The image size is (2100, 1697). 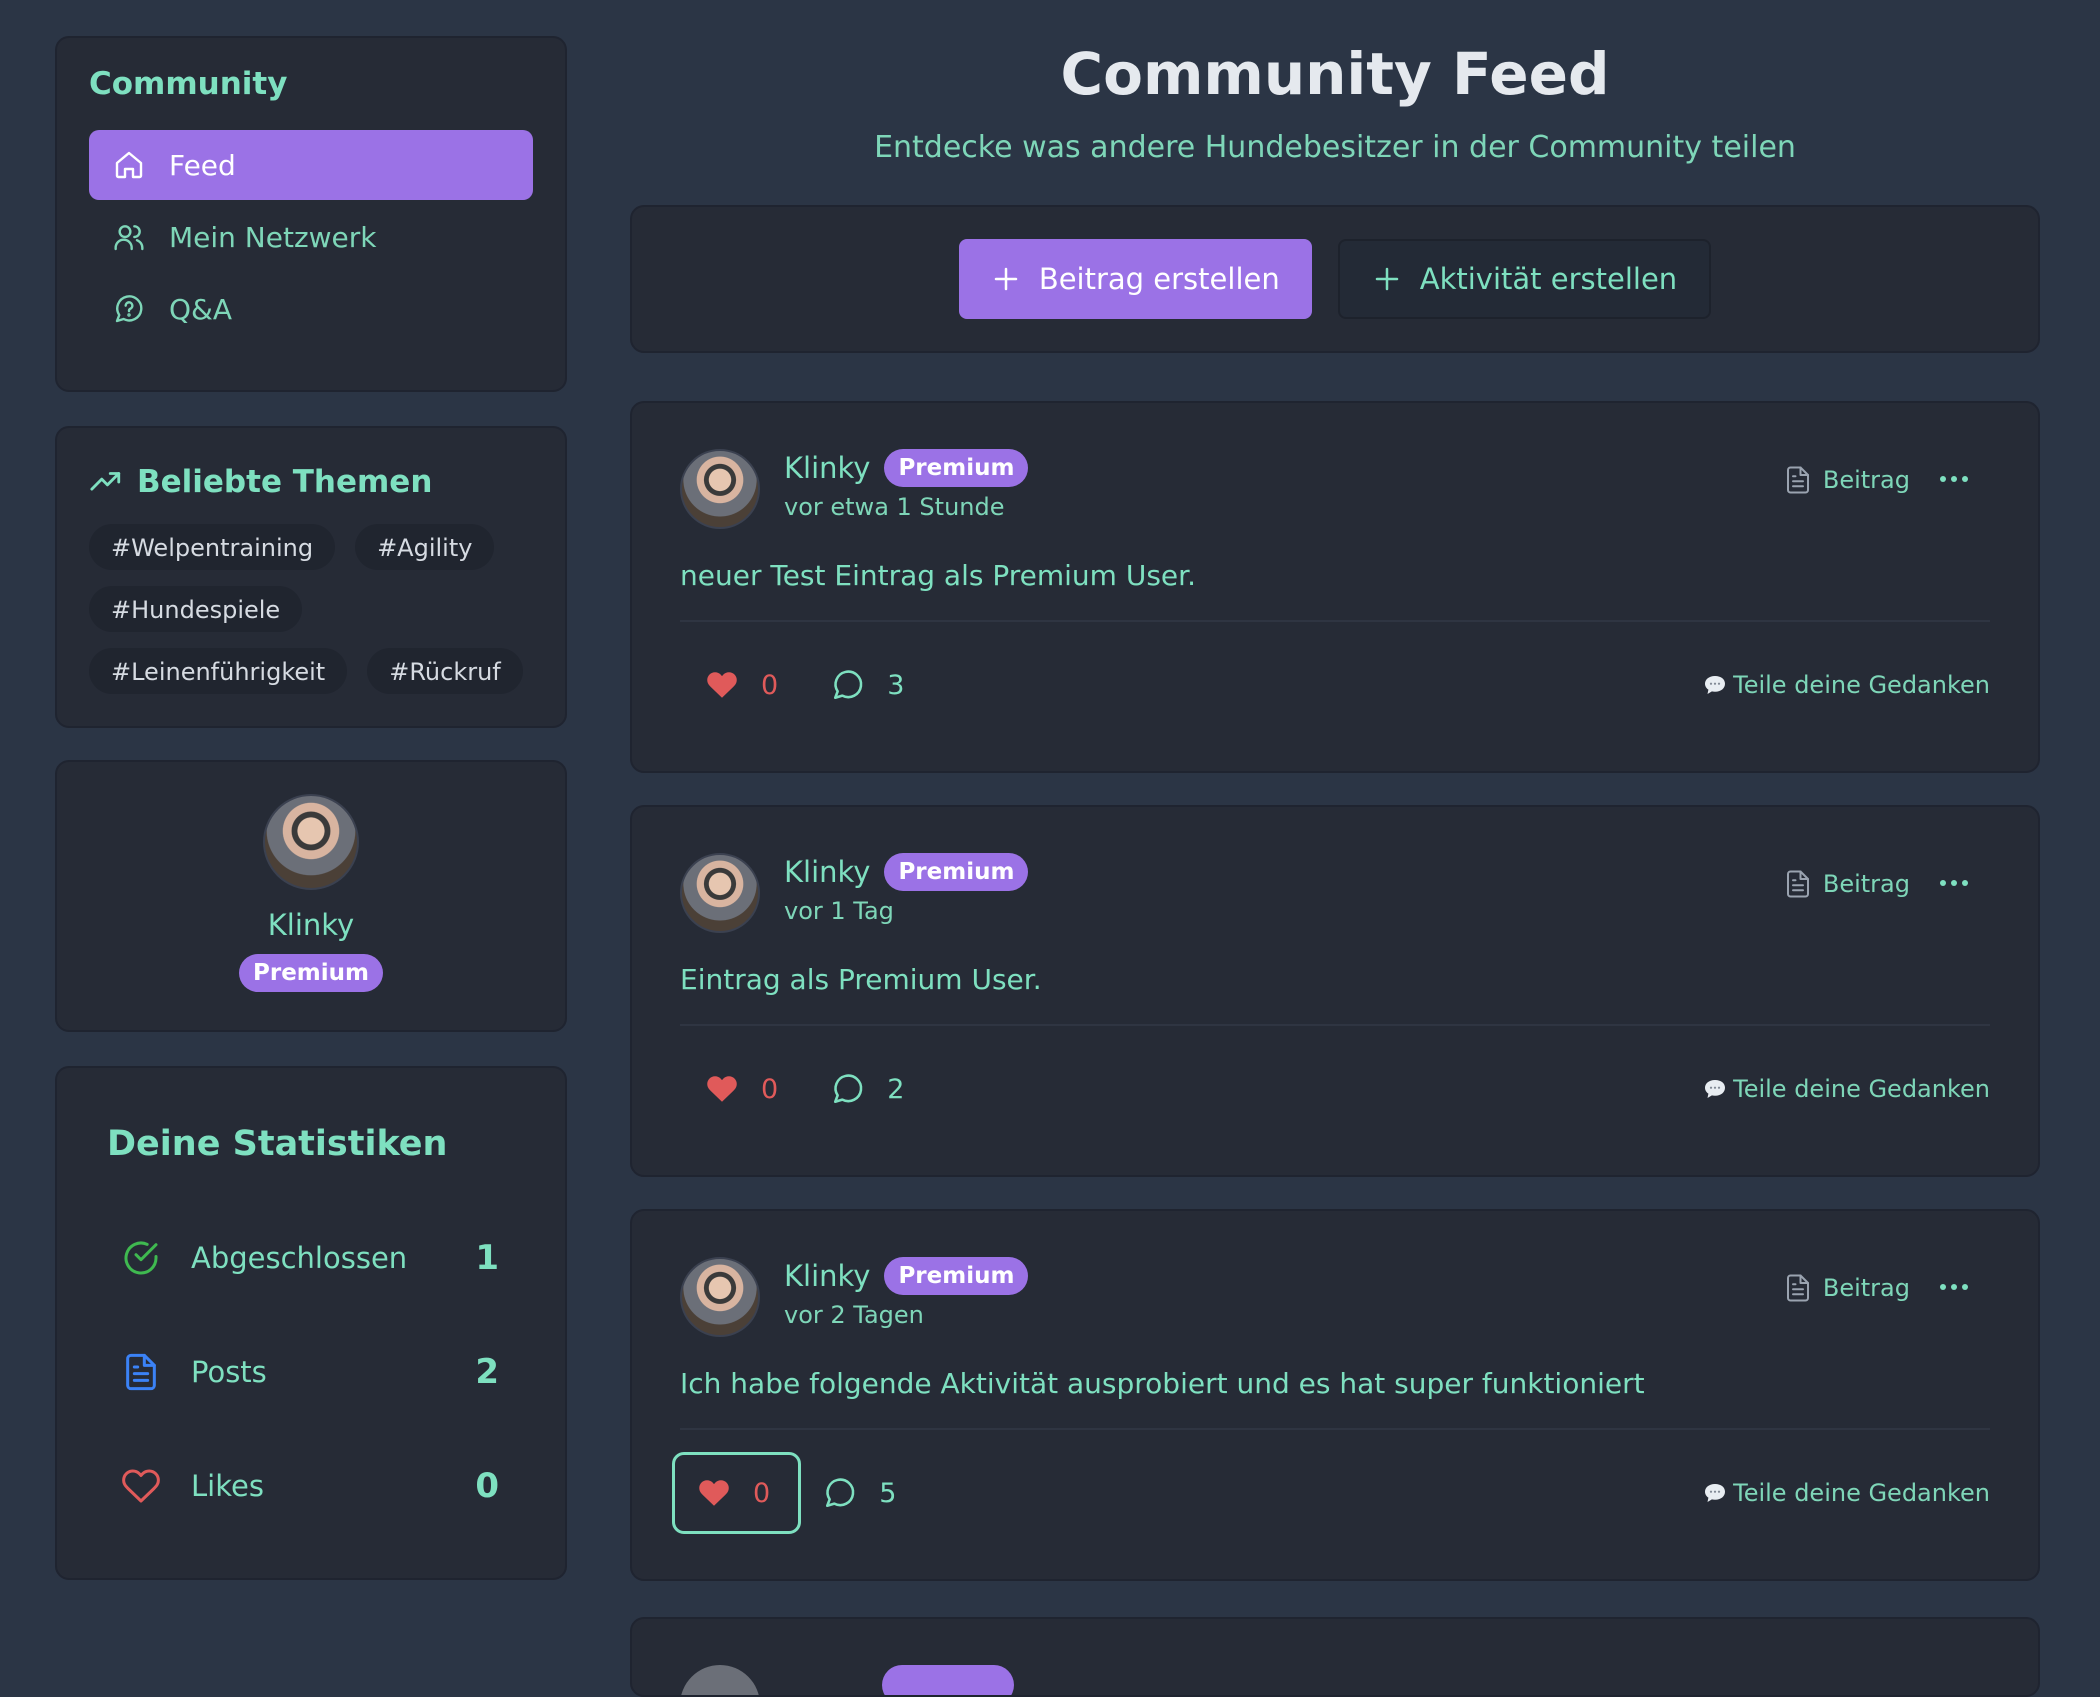 I want to click on community-nav-list: Feed Mein Netzwerk Q&A, so click(x=311, y=237).